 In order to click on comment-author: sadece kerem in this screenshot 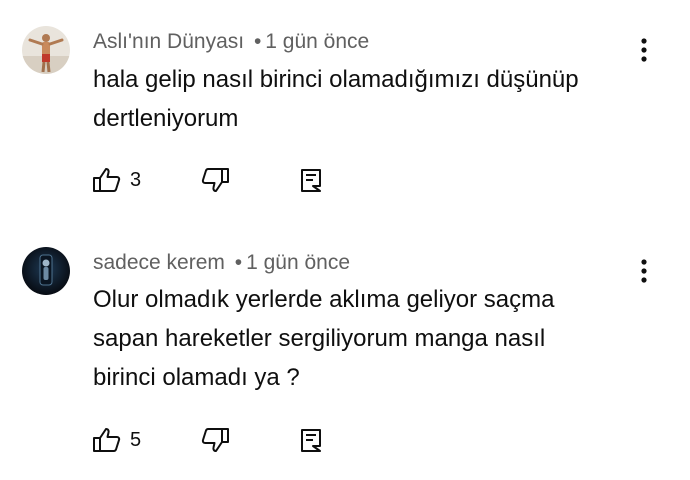, I will do `click(159, 262)`.